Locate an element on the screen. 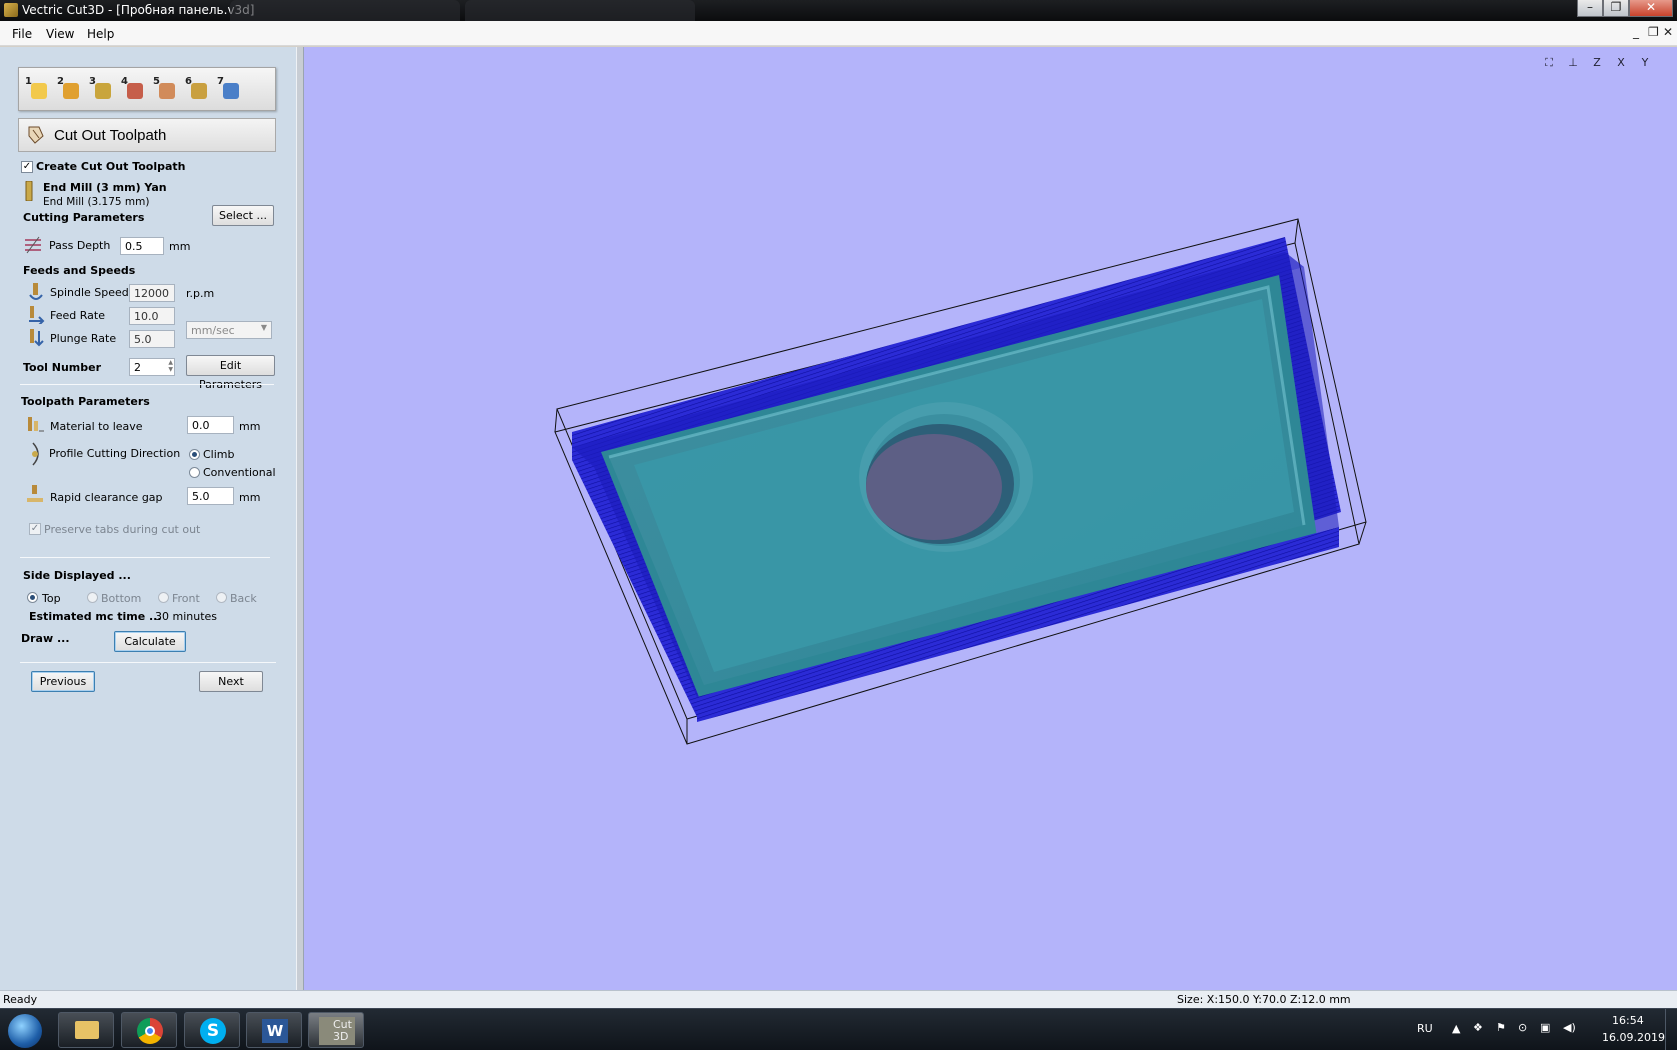  rapid-gap-input: 5.0 is located at coordinates (210, 496).